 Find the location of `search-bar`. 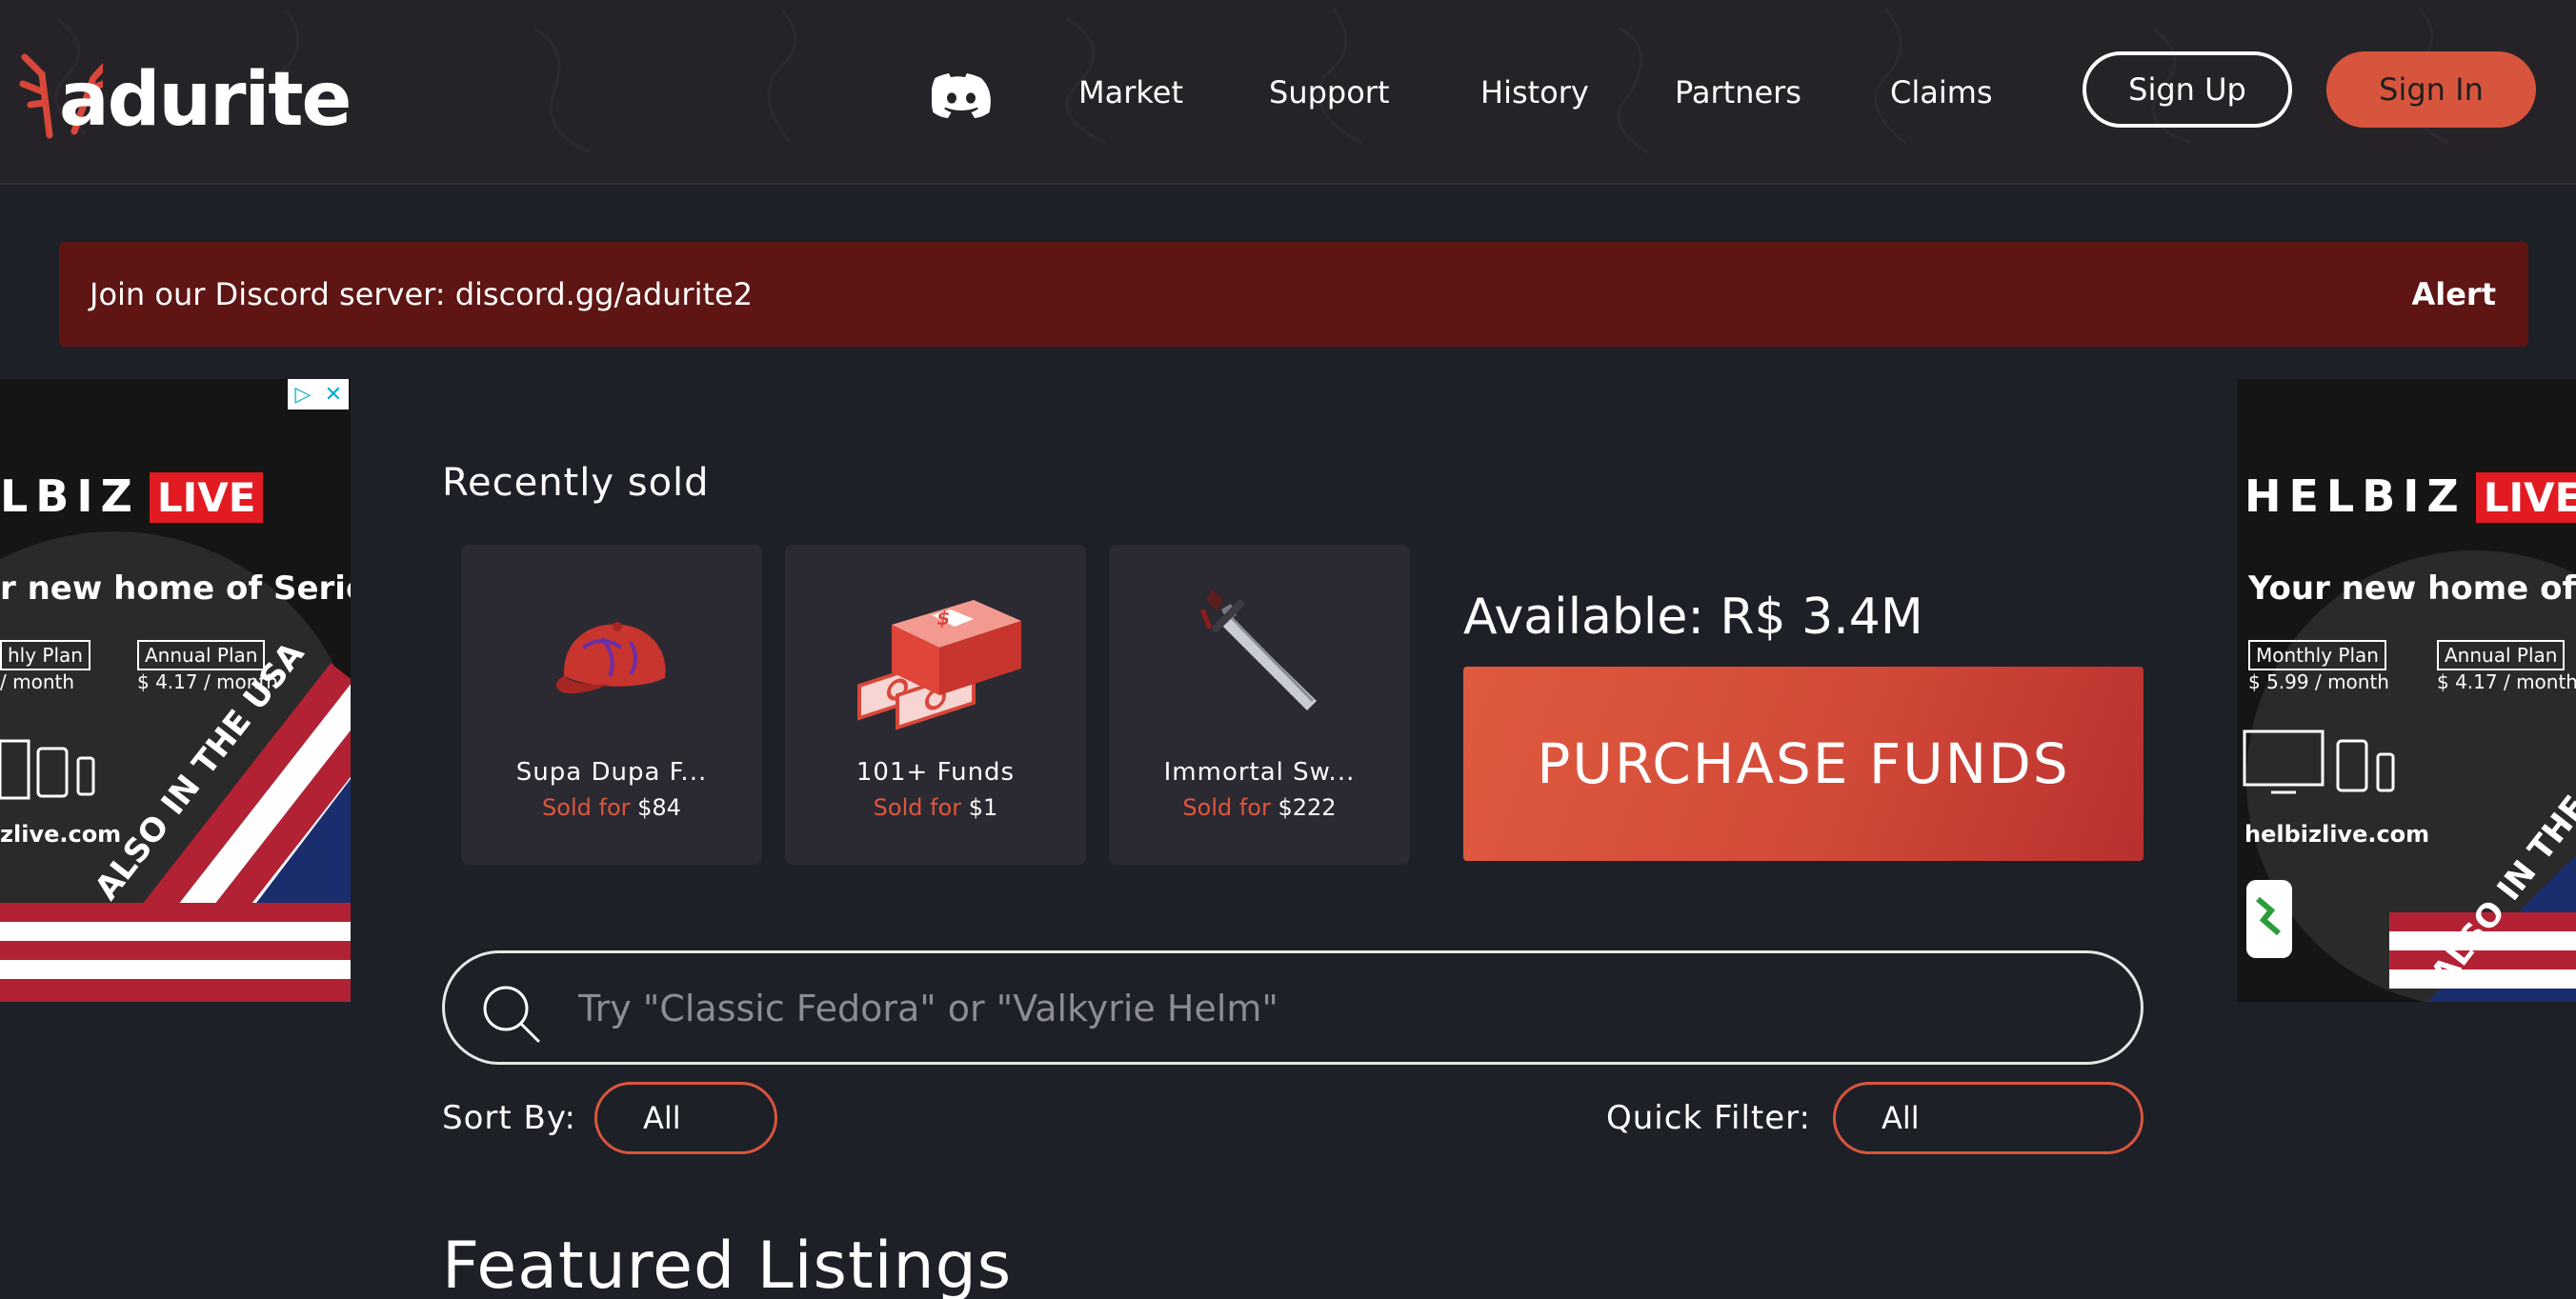

search-bar is located at coordinates (1292, 1008).